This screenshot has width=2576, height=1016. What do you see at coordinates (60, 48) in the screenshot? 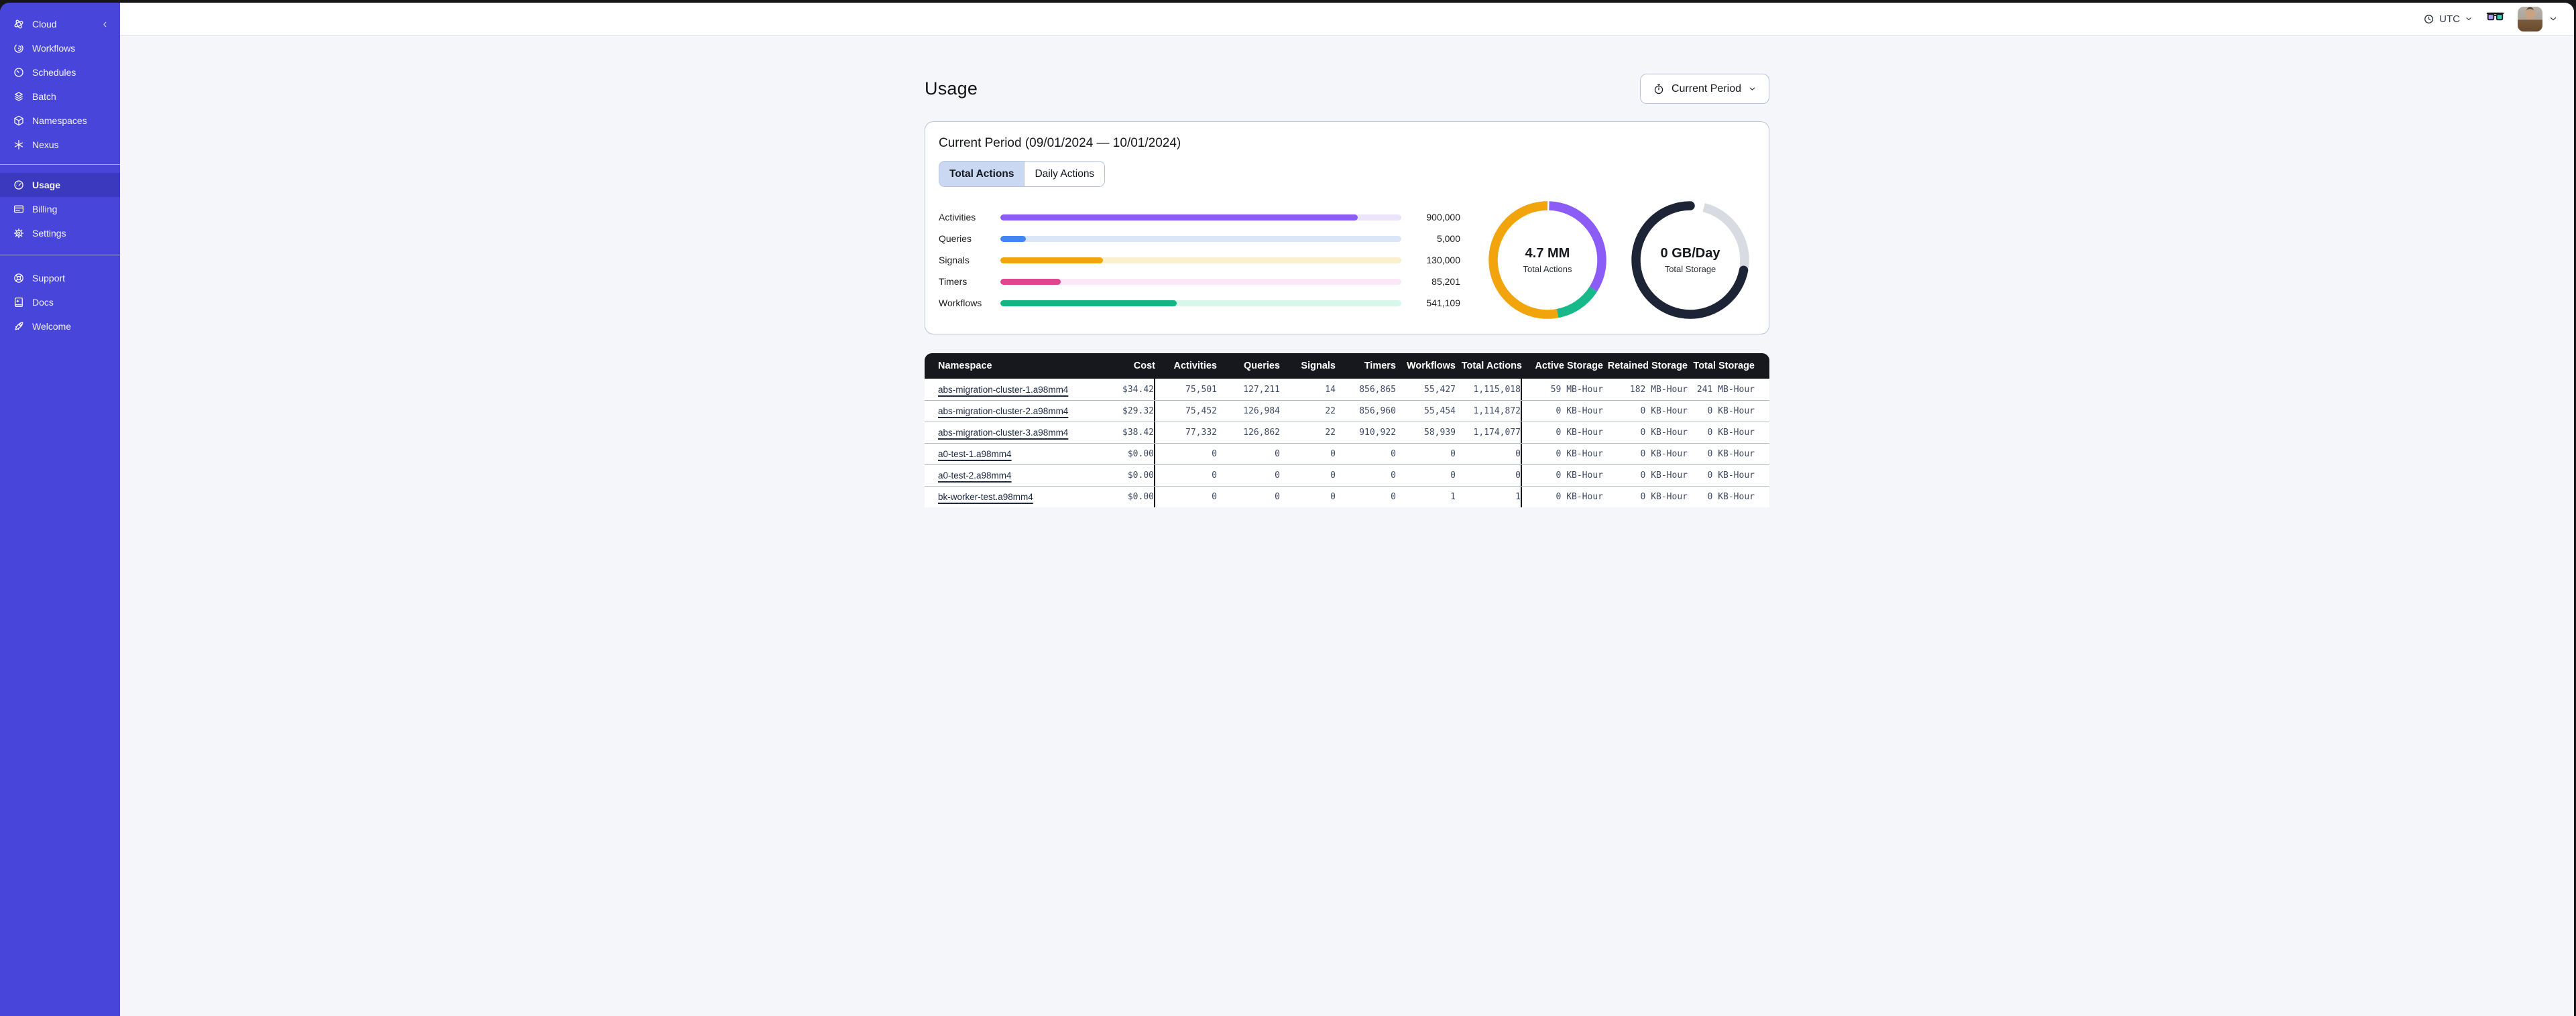
I see `sidebar-item-workflows: Workflows` at bounding box center [60, 48].